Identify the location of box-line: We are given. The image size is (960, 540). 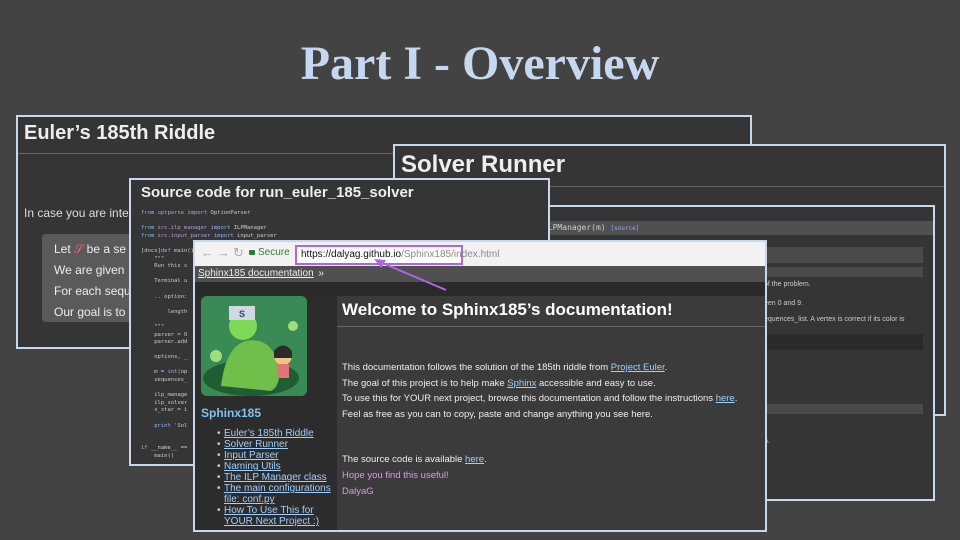
(89, 270).